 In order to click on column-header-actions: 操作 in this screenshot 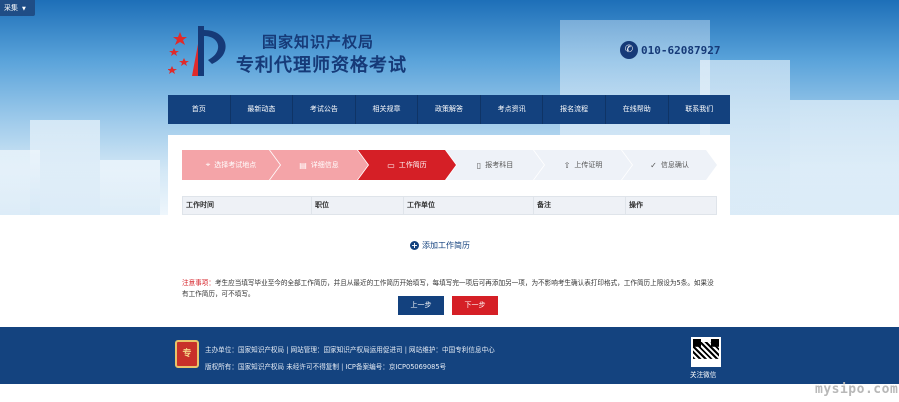, I will do `click(636, 205)`.